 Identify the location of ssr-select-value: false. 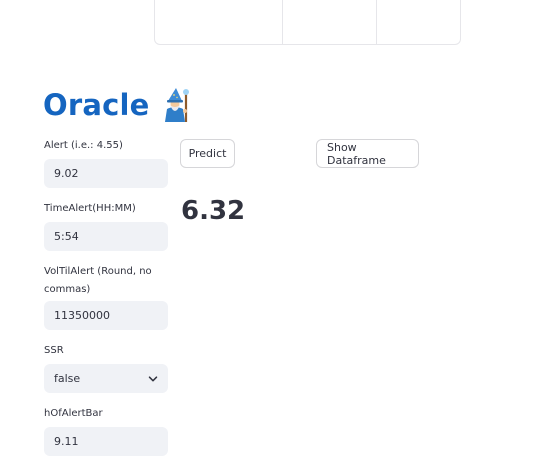
(67, 378).